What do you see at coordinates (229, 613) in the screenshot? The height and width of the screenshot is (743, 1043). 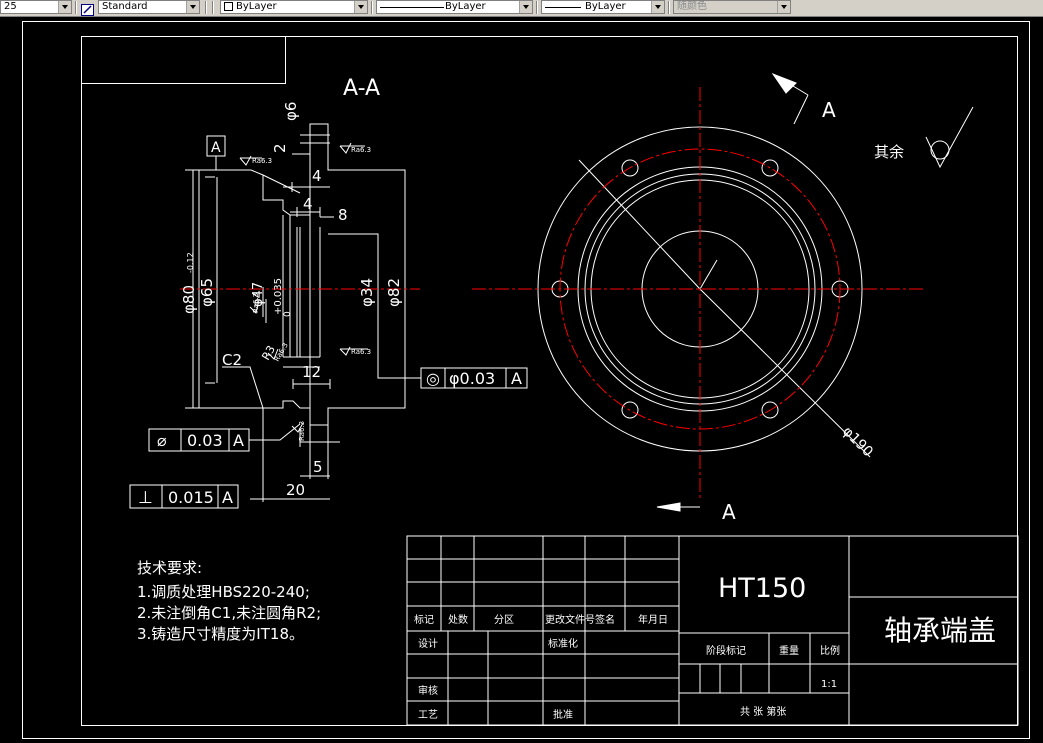 I see `tech-req-line2: 2.未注倒角C1,未注圆角R2;` at bounding box center [229, 613].